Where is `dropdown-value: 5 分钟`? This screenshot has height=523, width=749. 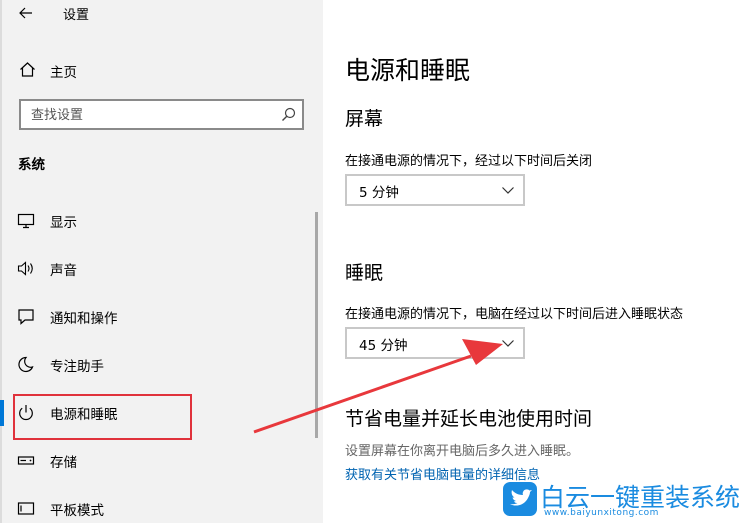
dropdown-value: 5 分钟 is located at coordinates (379, 193).